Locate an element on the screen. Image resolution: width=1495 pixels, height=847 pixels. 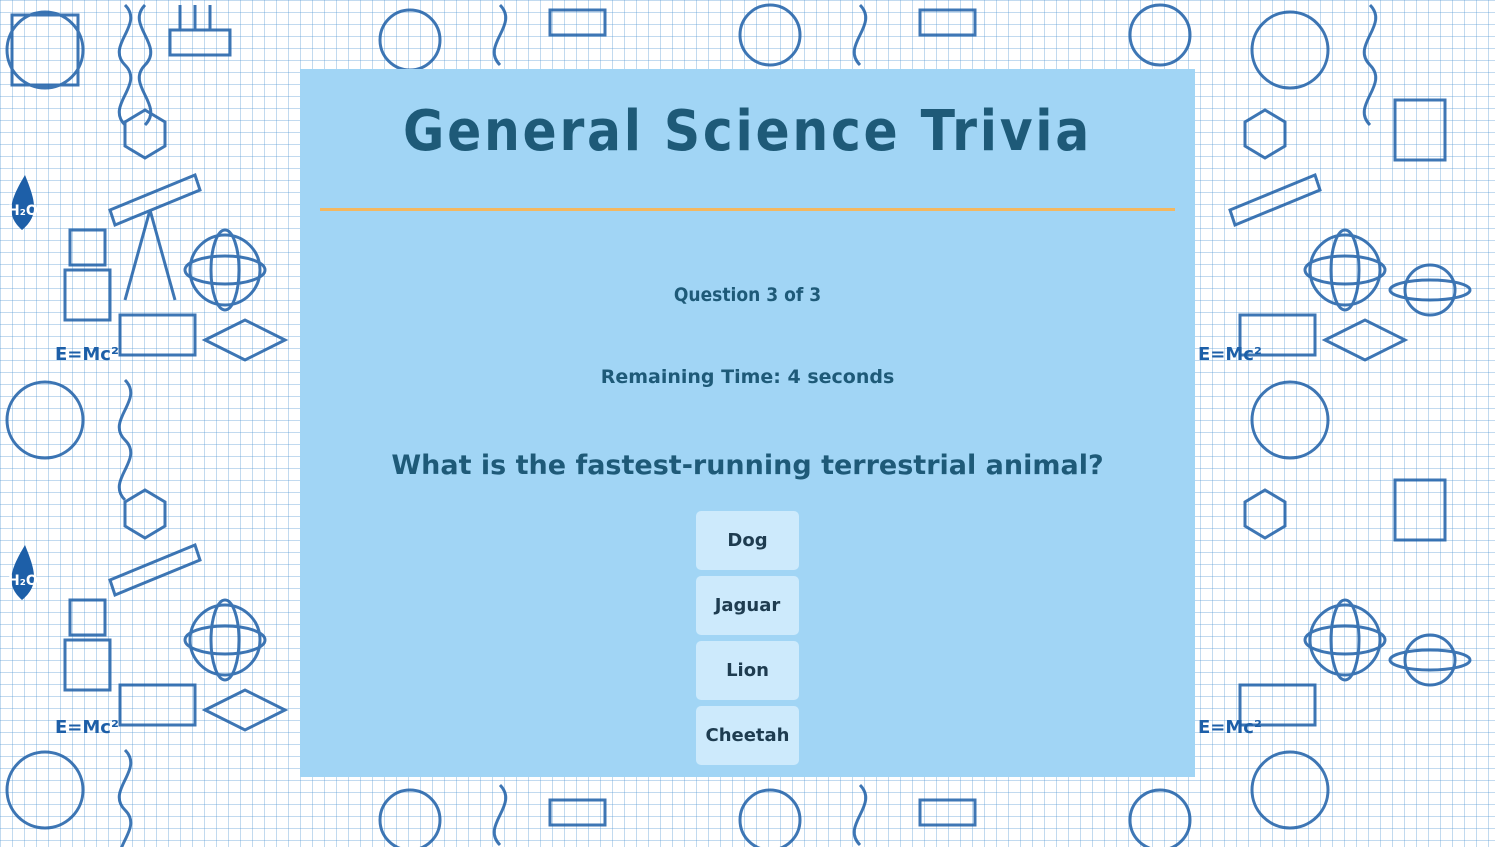
test-tube-rack-icon is located at coordinates (200, 42).